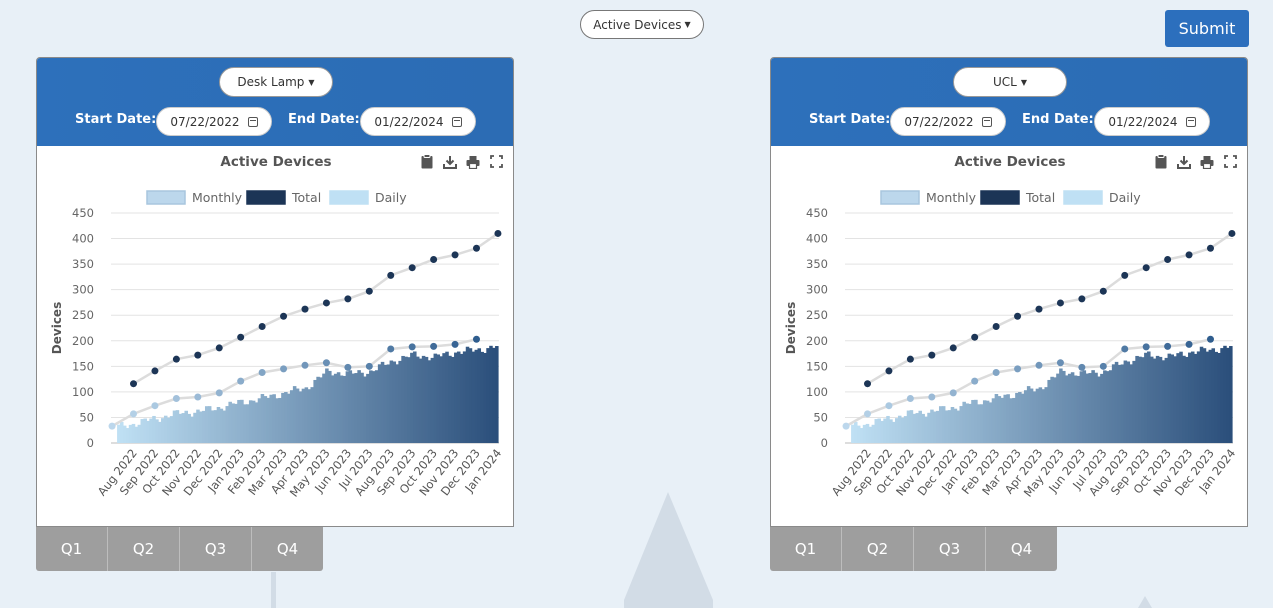 The width and height of the screenshot is (1273, 608). Describe the element at coordinates (1010, 82) in the screenshot. I see `device-select: UCL ▼` at that location.